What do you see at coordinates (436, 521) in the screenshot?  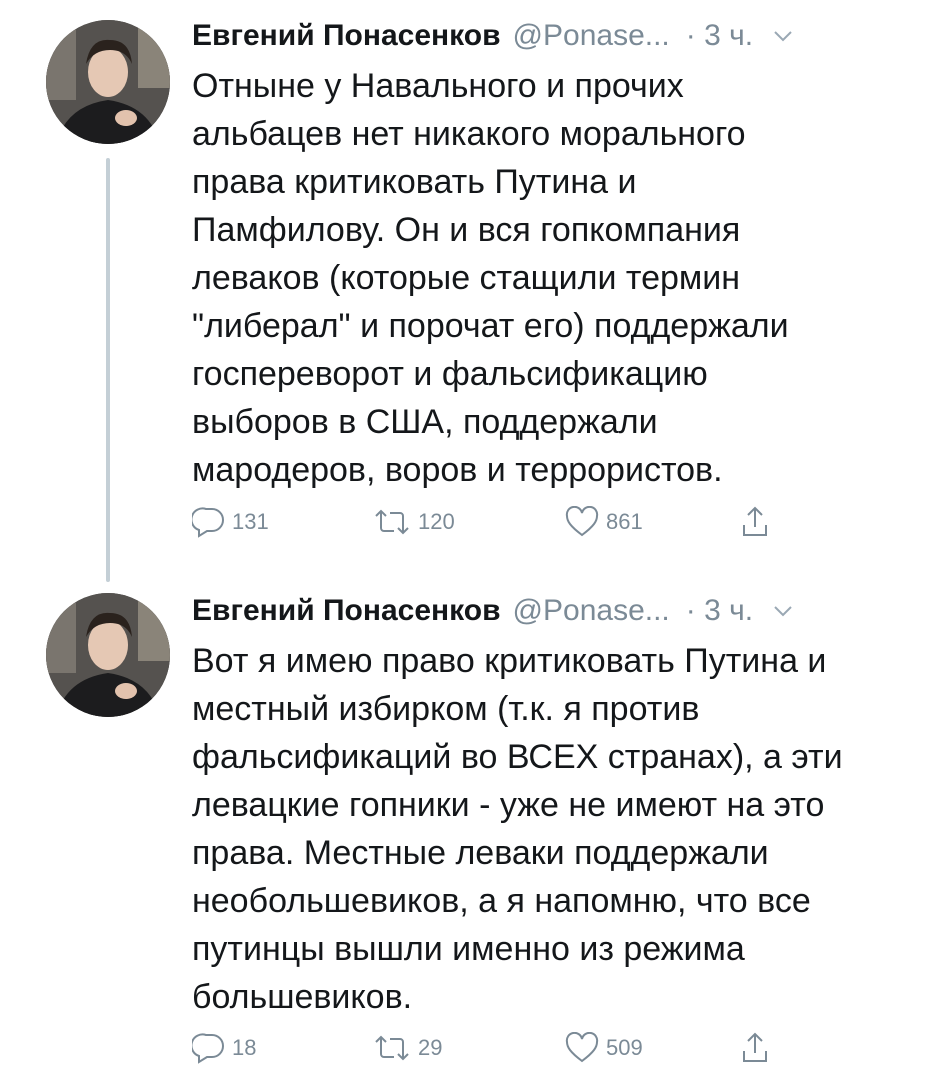 I see `retweet-count: 120` at bounding box center [436, 521].